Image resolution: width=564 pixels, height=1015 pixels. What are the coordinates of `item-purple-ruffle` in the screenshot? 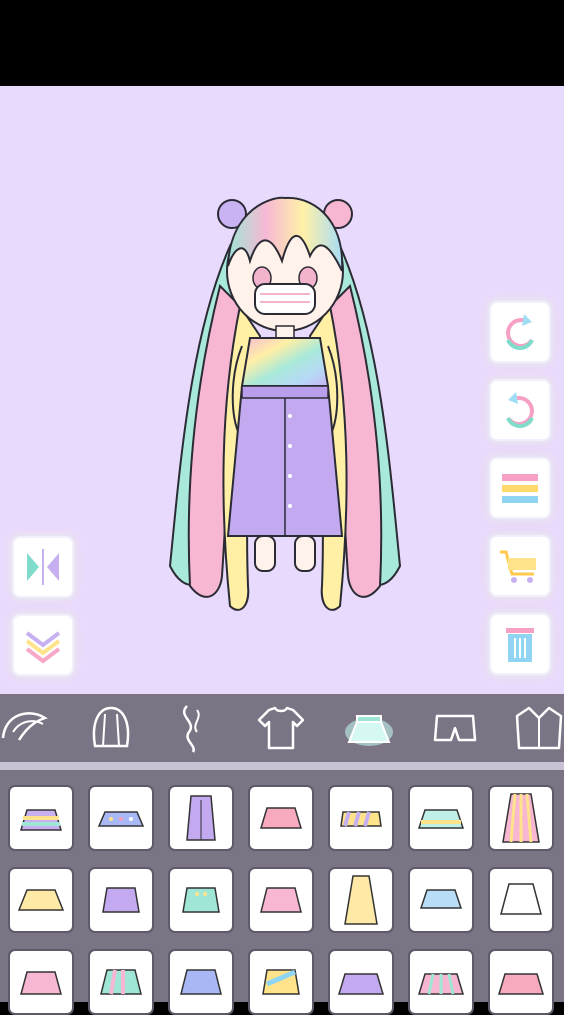 It's located at (361, 982).